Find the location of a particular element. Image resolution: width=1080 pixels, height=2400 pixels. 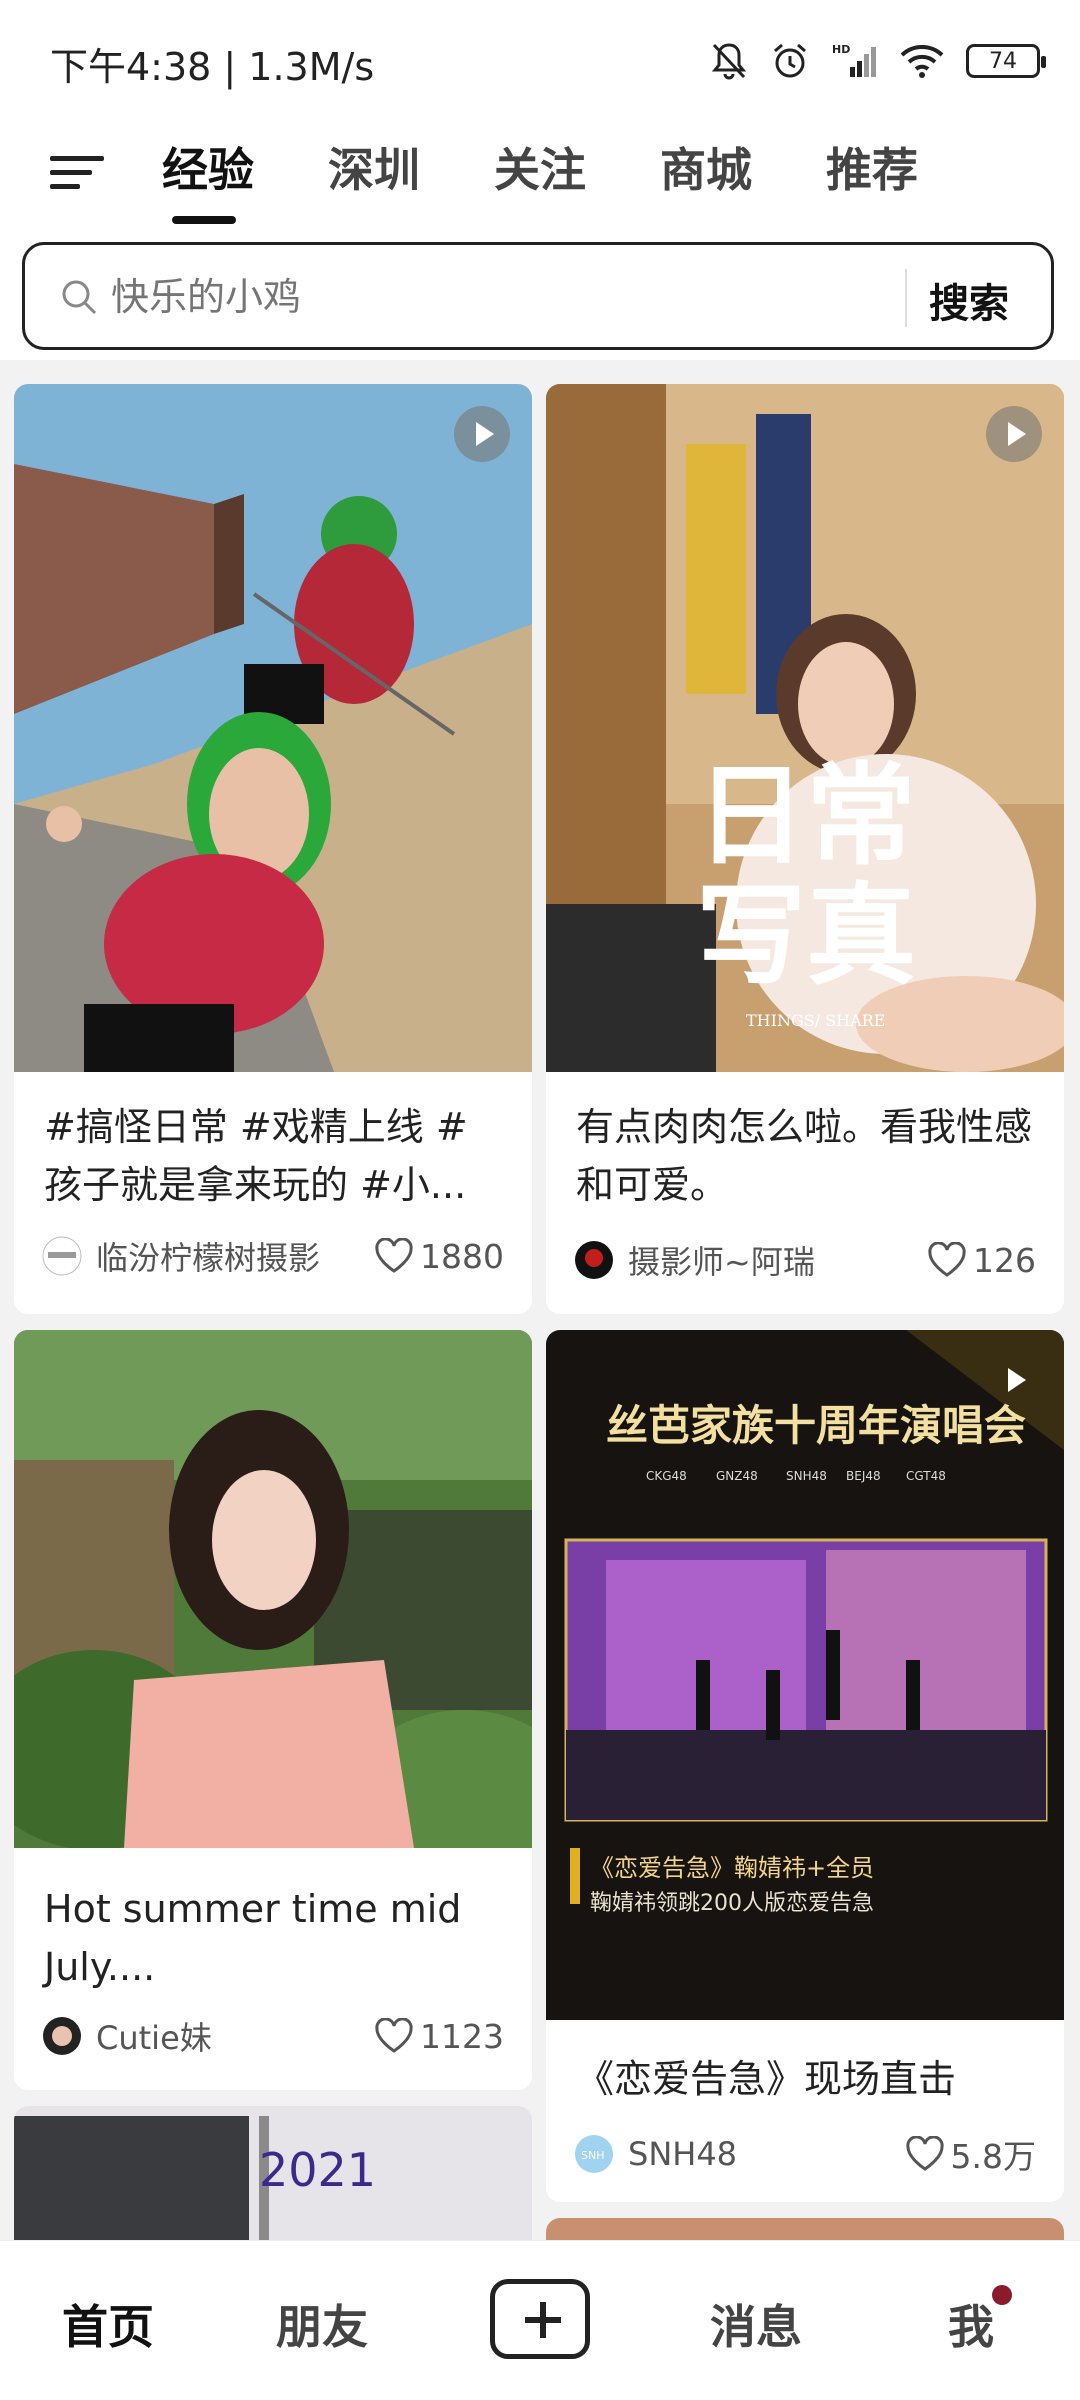

post-title: 《恋爱告急》现场直击 is located at coordinates (766, 2079).